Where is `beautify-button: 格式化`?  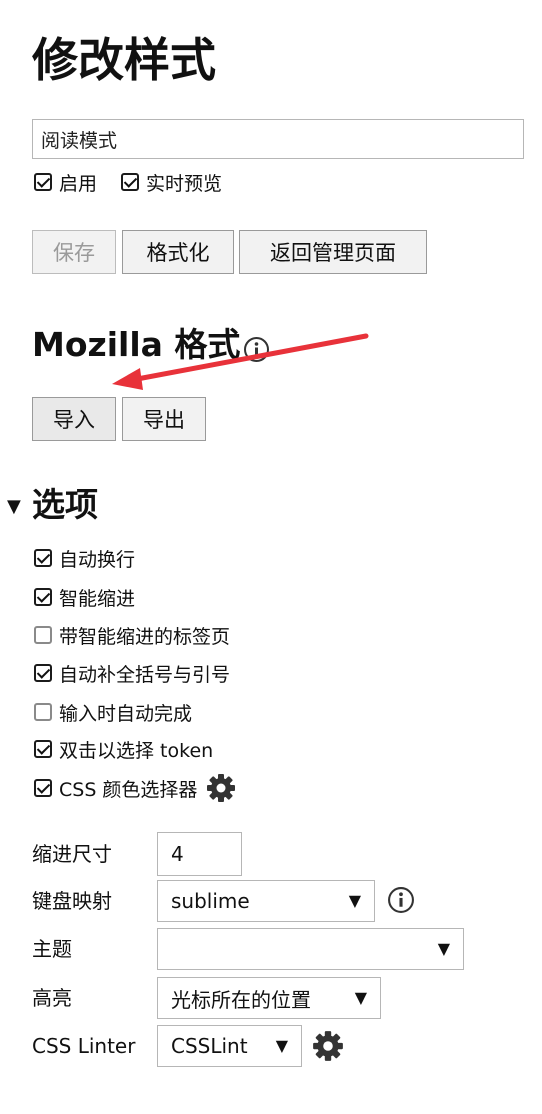
beautify-button: 格式化 is located at coordinates (178, 252).